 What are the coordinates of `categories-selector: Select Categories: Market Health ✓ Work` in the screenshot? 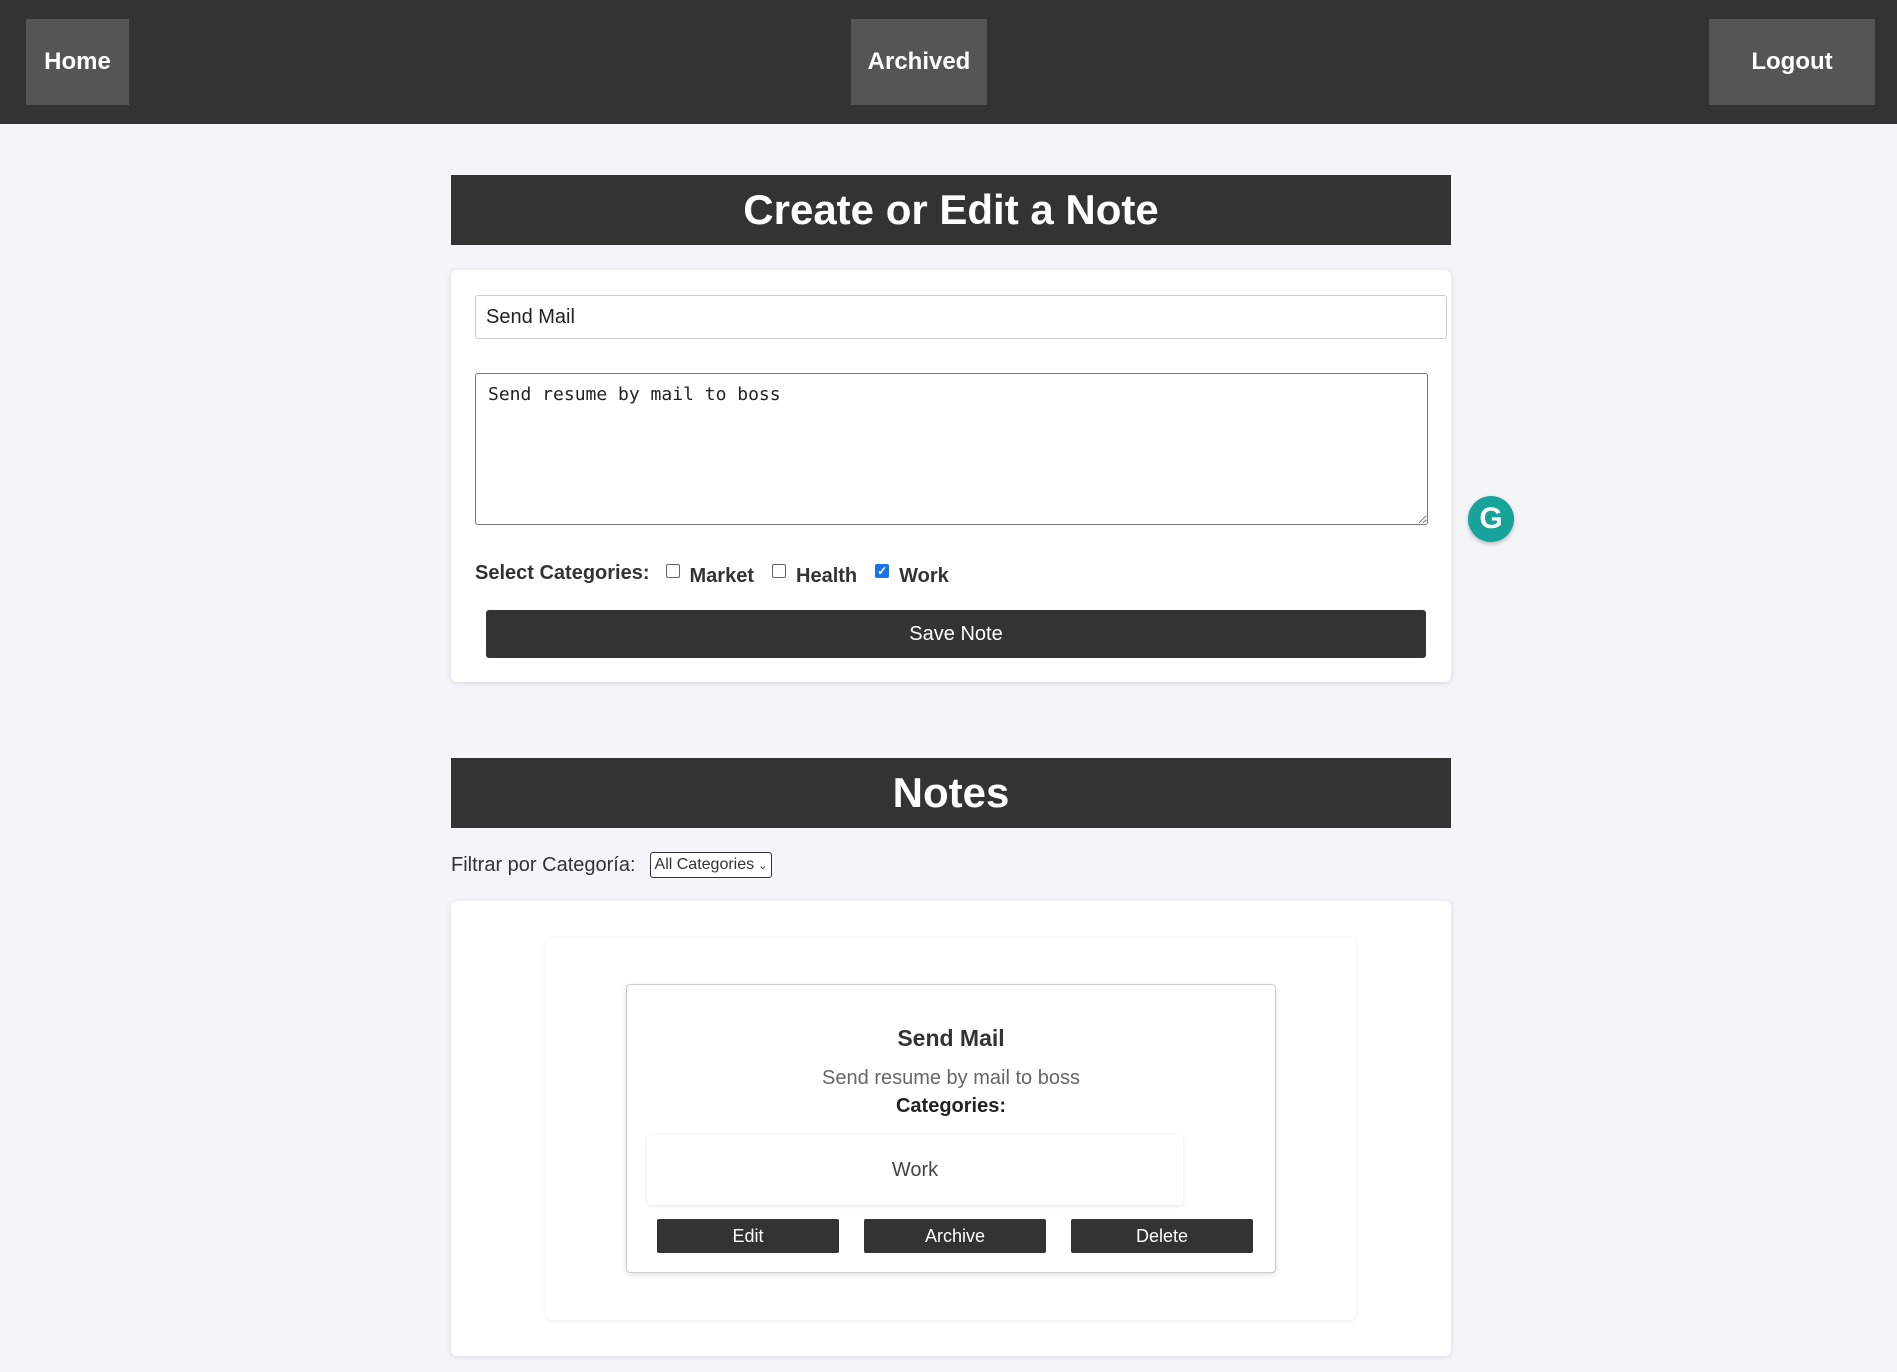 It's located at (720, 573).